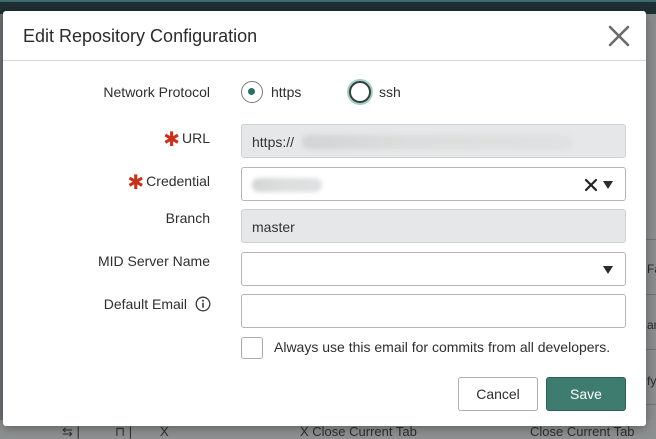 The image size is (656, 439). What do you see at coordinates (273, 227) in the screenshot?
I see `branch-value: master` at bounding box center [273, 227].